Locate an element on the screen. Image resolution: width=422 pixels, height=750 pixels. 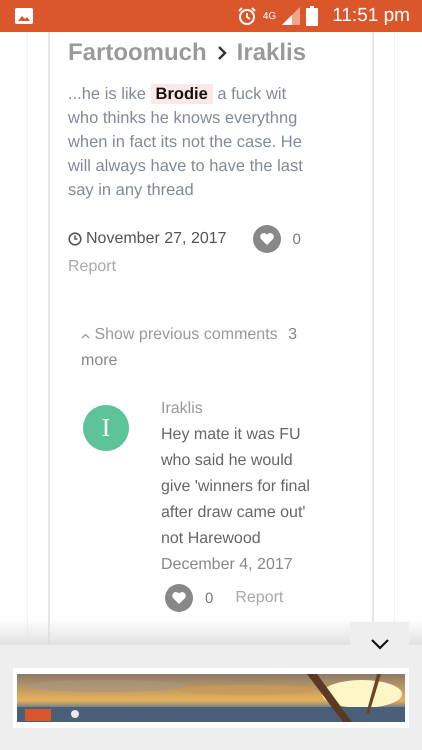
show-previous-link: Show previous comments 3 more is located at coordinates (201, 348).